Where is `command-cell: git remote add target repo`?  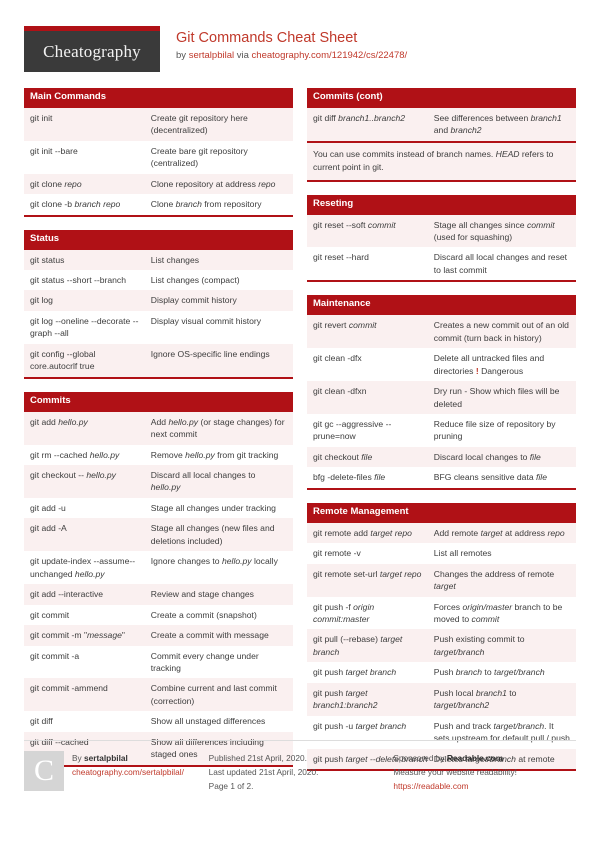 command-cell: git remote add target repo is located at coordinates (362, 532).